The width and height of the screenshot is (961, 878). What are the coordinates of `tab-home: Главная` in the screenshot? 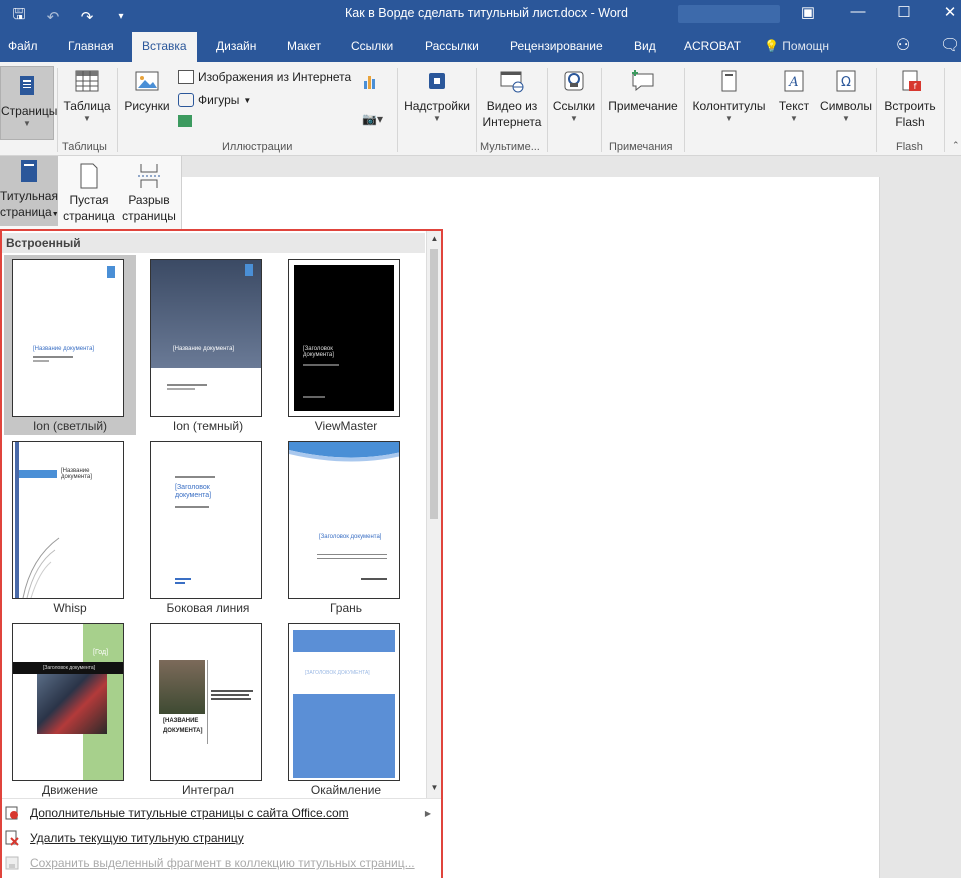 It's located at (91, 46).